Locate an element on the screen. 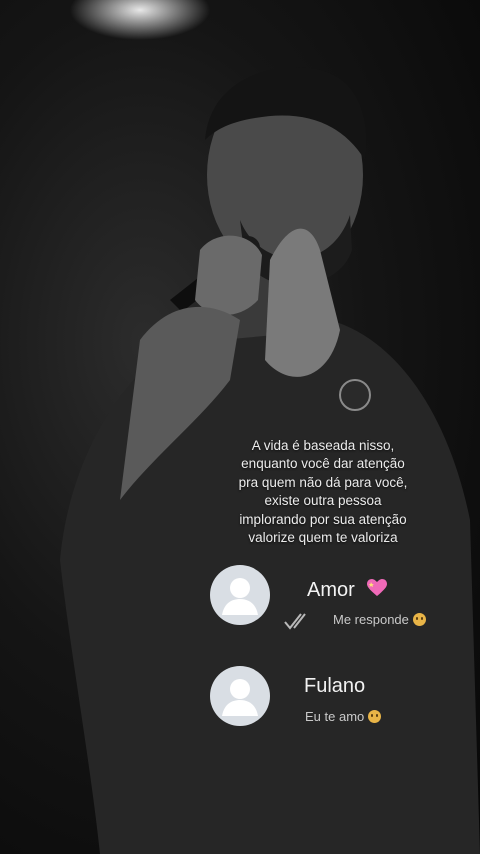 The height and width of the screenshot is (854, 480). chat-last-message: Me responde is located at coordinates (379, 619).